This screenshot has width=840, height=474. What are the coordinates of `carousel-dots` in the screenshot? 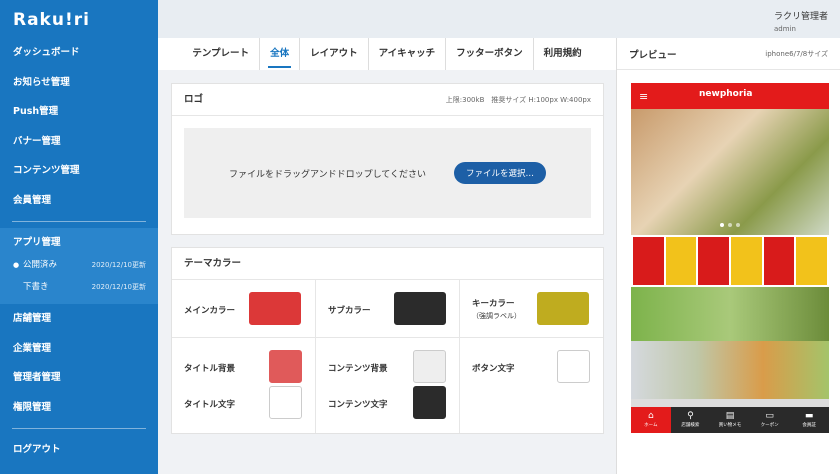 It's located at (730, 225).